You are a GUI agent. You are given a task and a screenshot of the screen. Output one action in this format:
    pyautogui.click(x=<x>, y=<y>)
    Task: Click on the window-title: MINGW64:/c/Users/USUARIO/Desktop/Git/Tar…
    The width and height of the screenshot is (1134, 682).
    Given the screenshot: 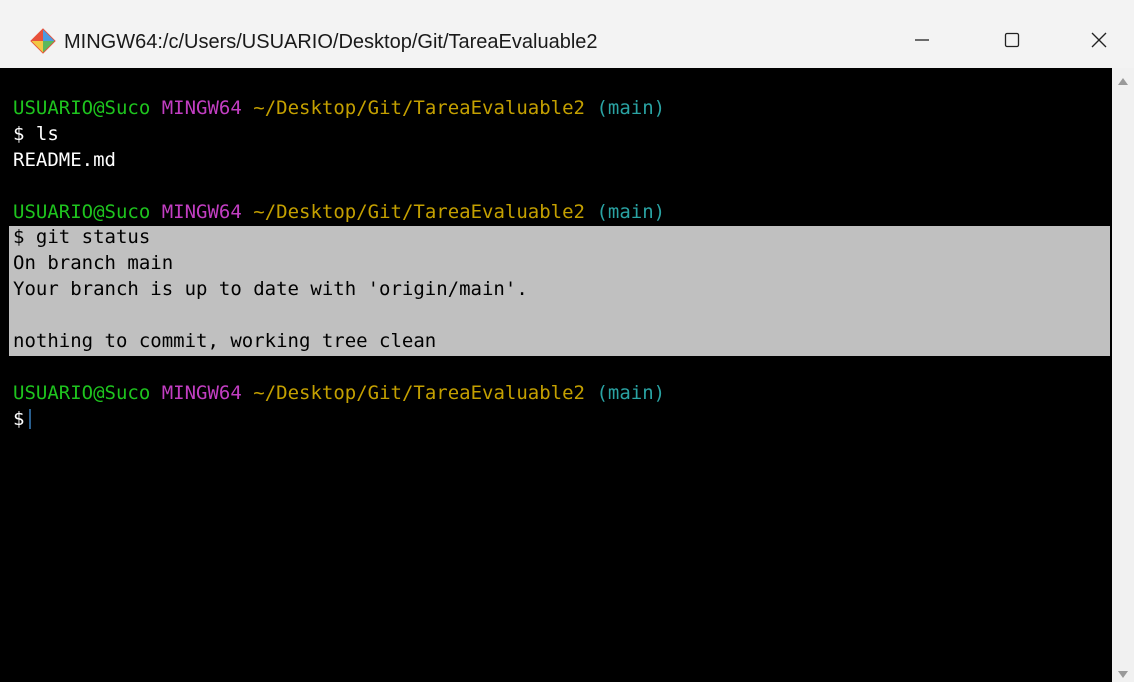 What is the action you would take?
    pyautogui.click(x=331, y=42)
    